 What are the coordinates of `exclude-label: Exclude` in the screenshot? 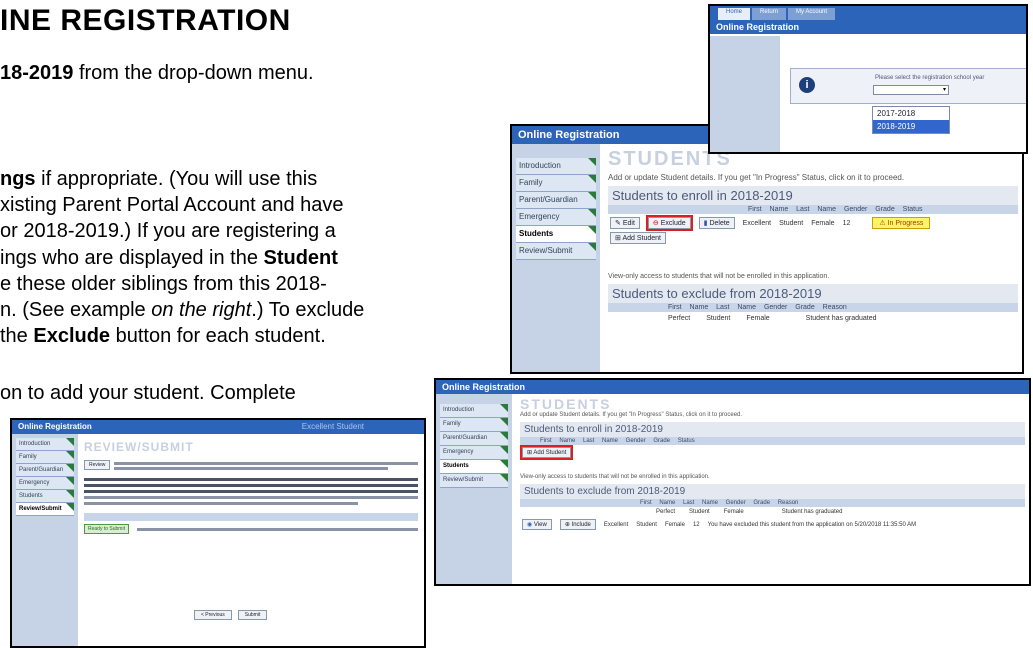 It's located at (673, 223).